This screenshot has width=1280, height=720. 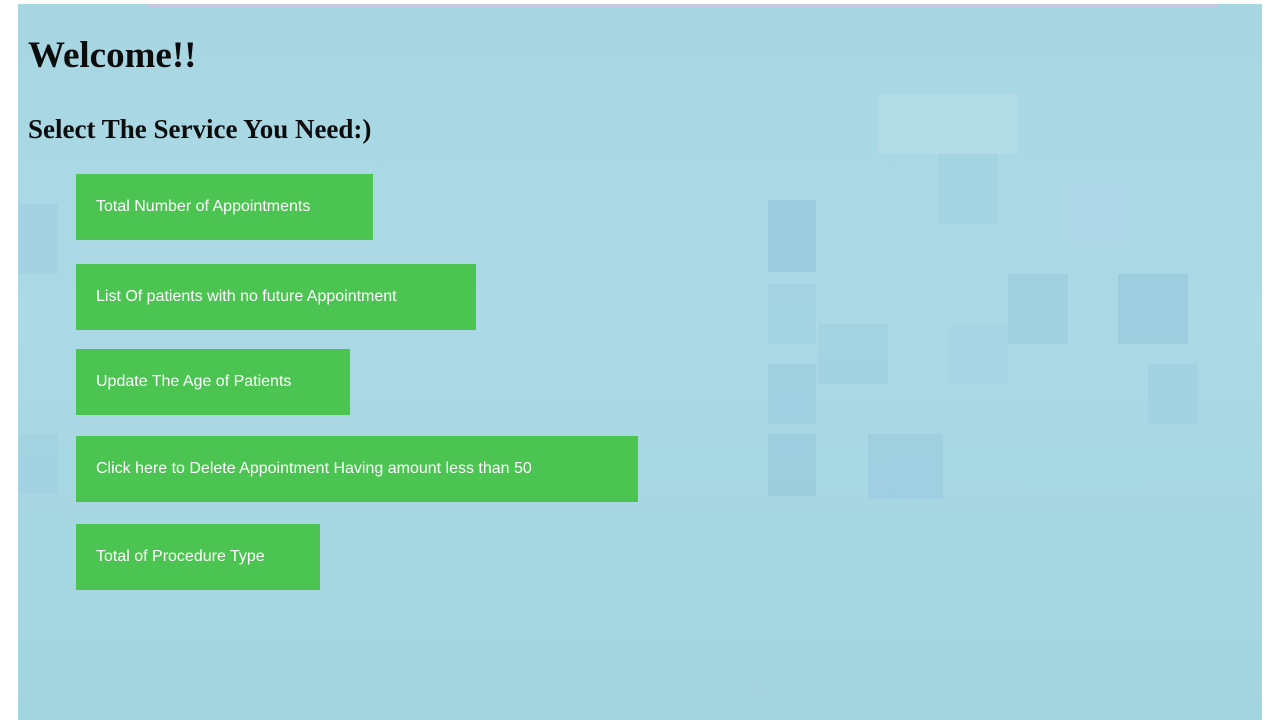 I want to click on total-procedure-type-button: Total of Procedure Type, so click(x=198, y=557).